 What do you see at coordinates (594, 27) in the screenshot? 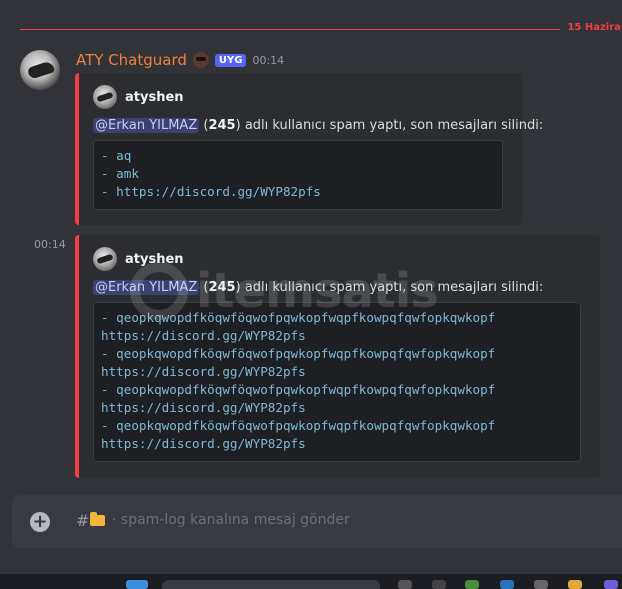
I see `divider-date: 15 Haziran` at bounding box center [594, 27].